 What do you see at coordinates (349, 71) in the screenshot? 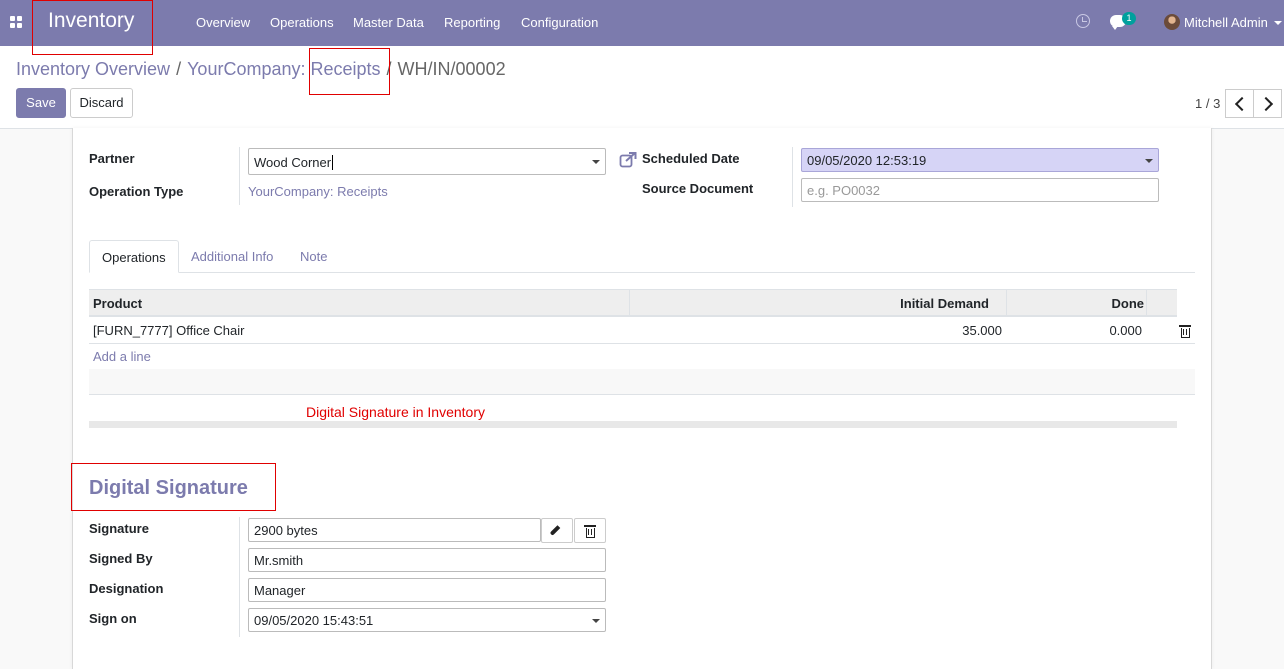
I see `highlight-box-receipts` at bounding box center [349, 71].